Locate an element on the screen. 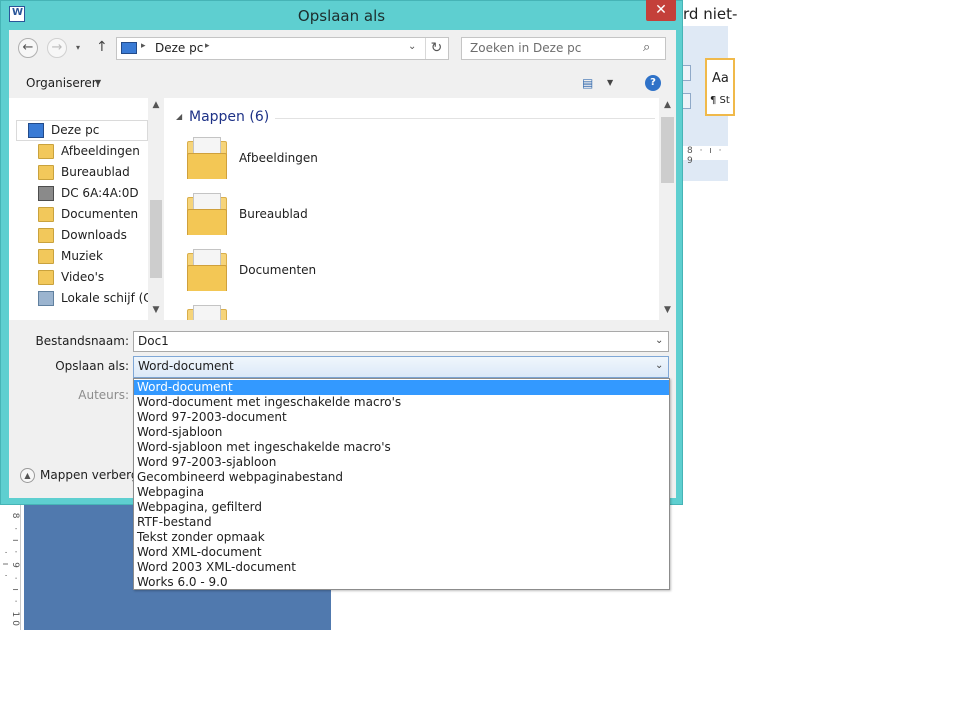  nav-item-label: Lokale schijf (C:) is located at coordinates (111, 298).